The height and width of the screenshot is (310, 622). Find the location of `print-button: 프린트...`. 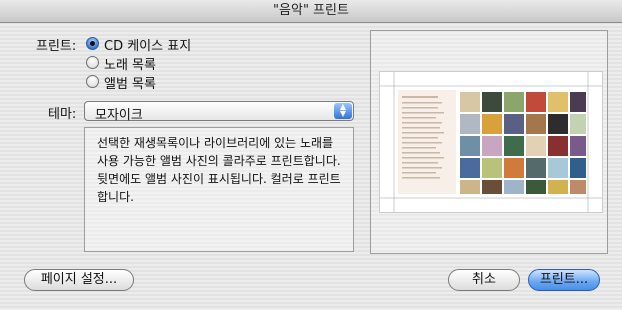

print-button: 프린트... is located at coordinates (564, 280).